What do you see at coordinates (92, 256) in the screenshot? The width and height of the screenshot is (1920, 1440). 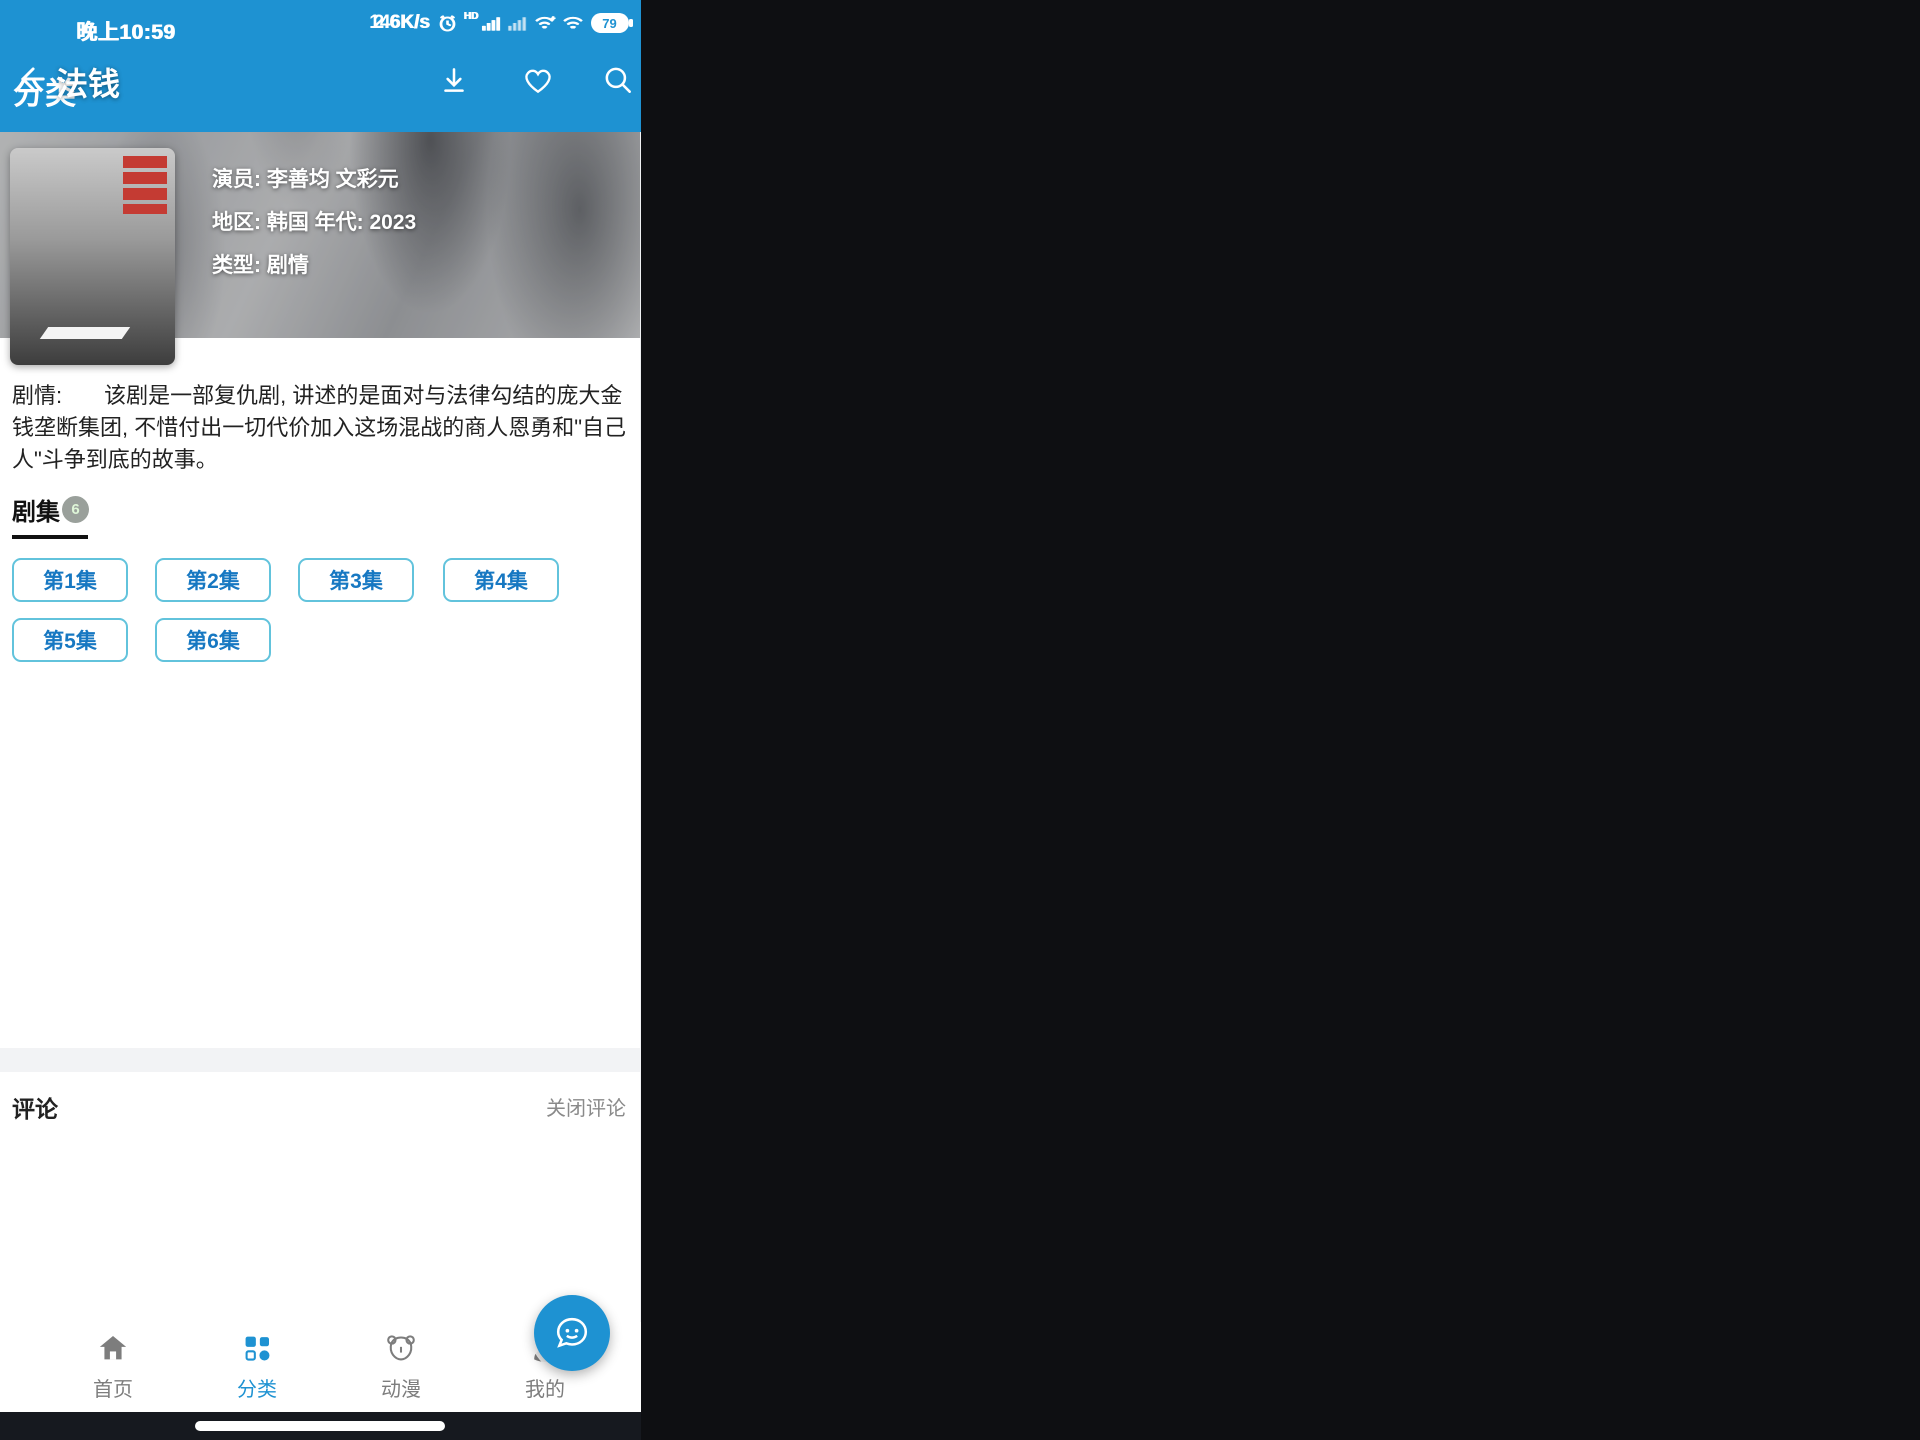 I see `detail-poster` at bounding box center [92, 256].